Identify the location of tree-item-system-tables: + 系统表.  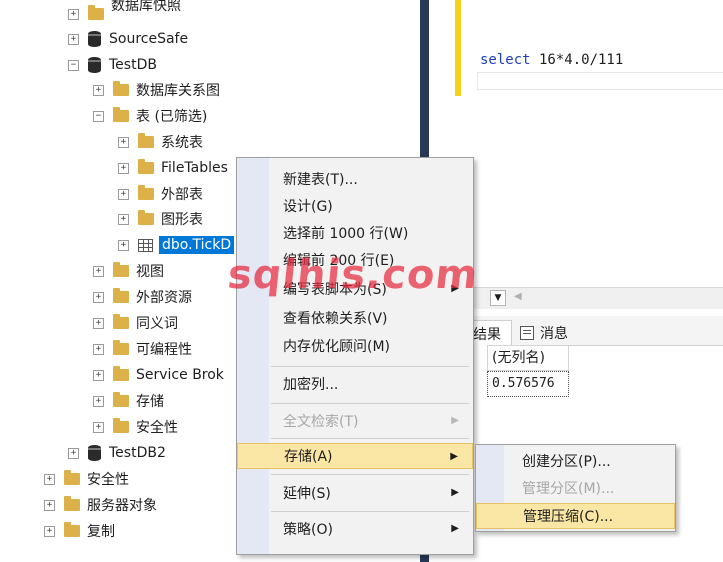
(160, 142).